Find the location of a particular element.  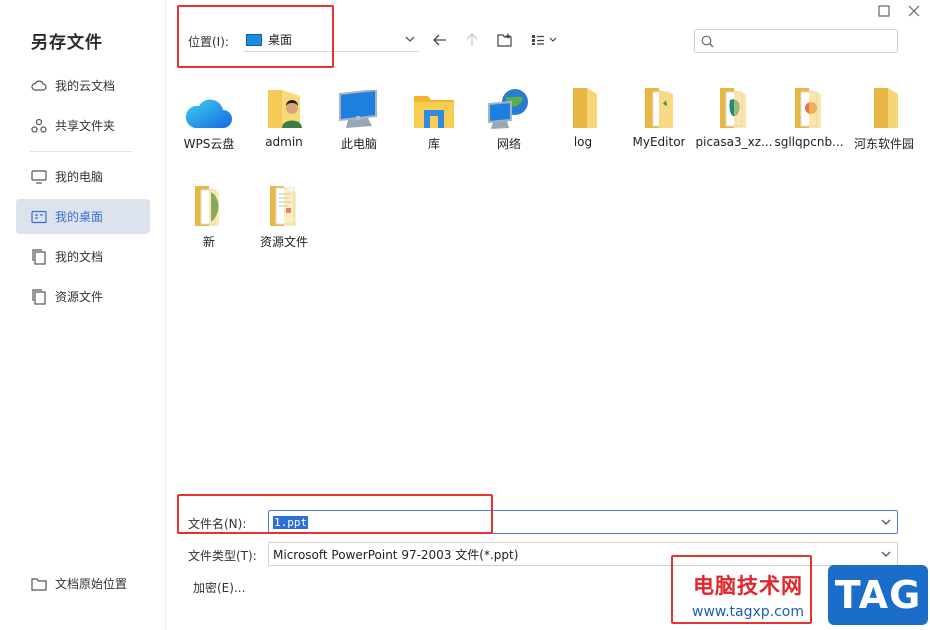

file-item-admin: admin is located at coordinates (284, 126).